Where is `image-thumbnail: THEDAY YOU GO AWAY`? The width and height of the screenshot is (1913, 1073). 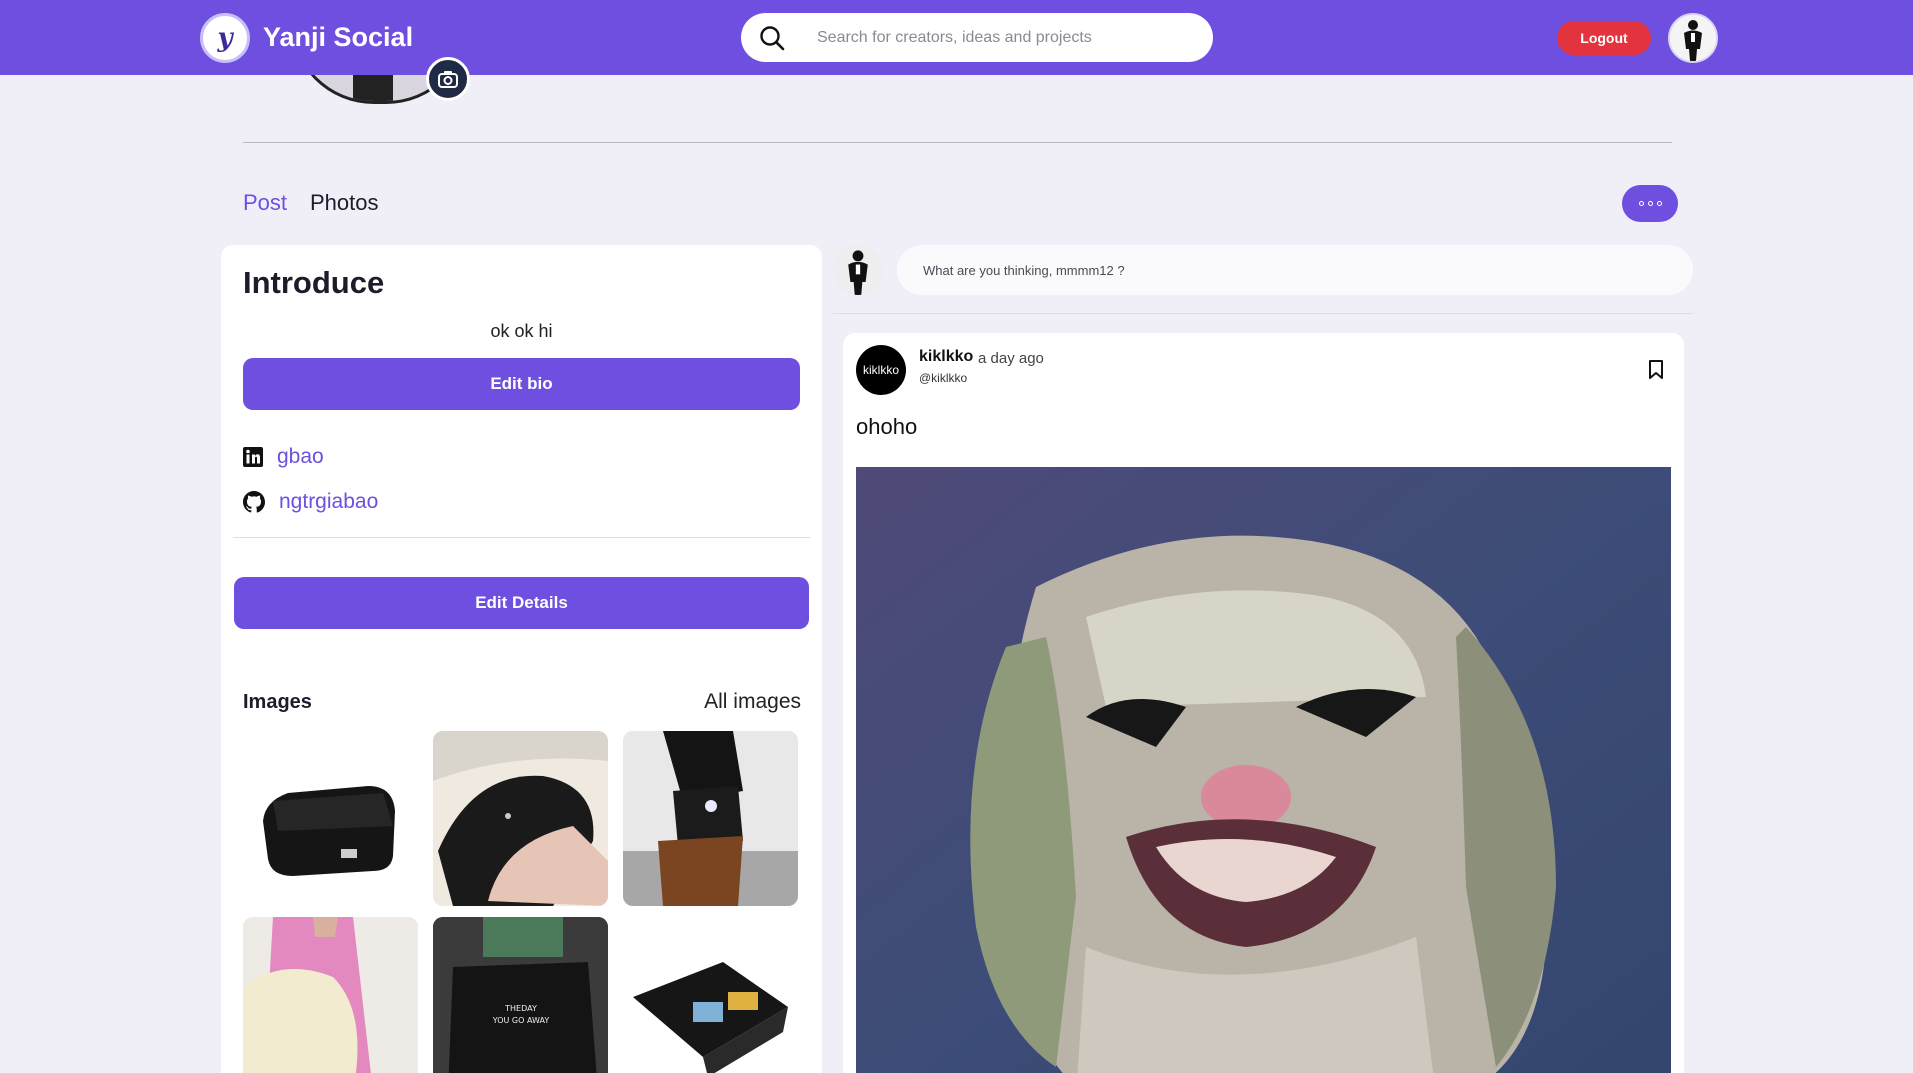
image-thumbnail: THEDAY YOU GO AWAY is located at coordinates (520, 995).